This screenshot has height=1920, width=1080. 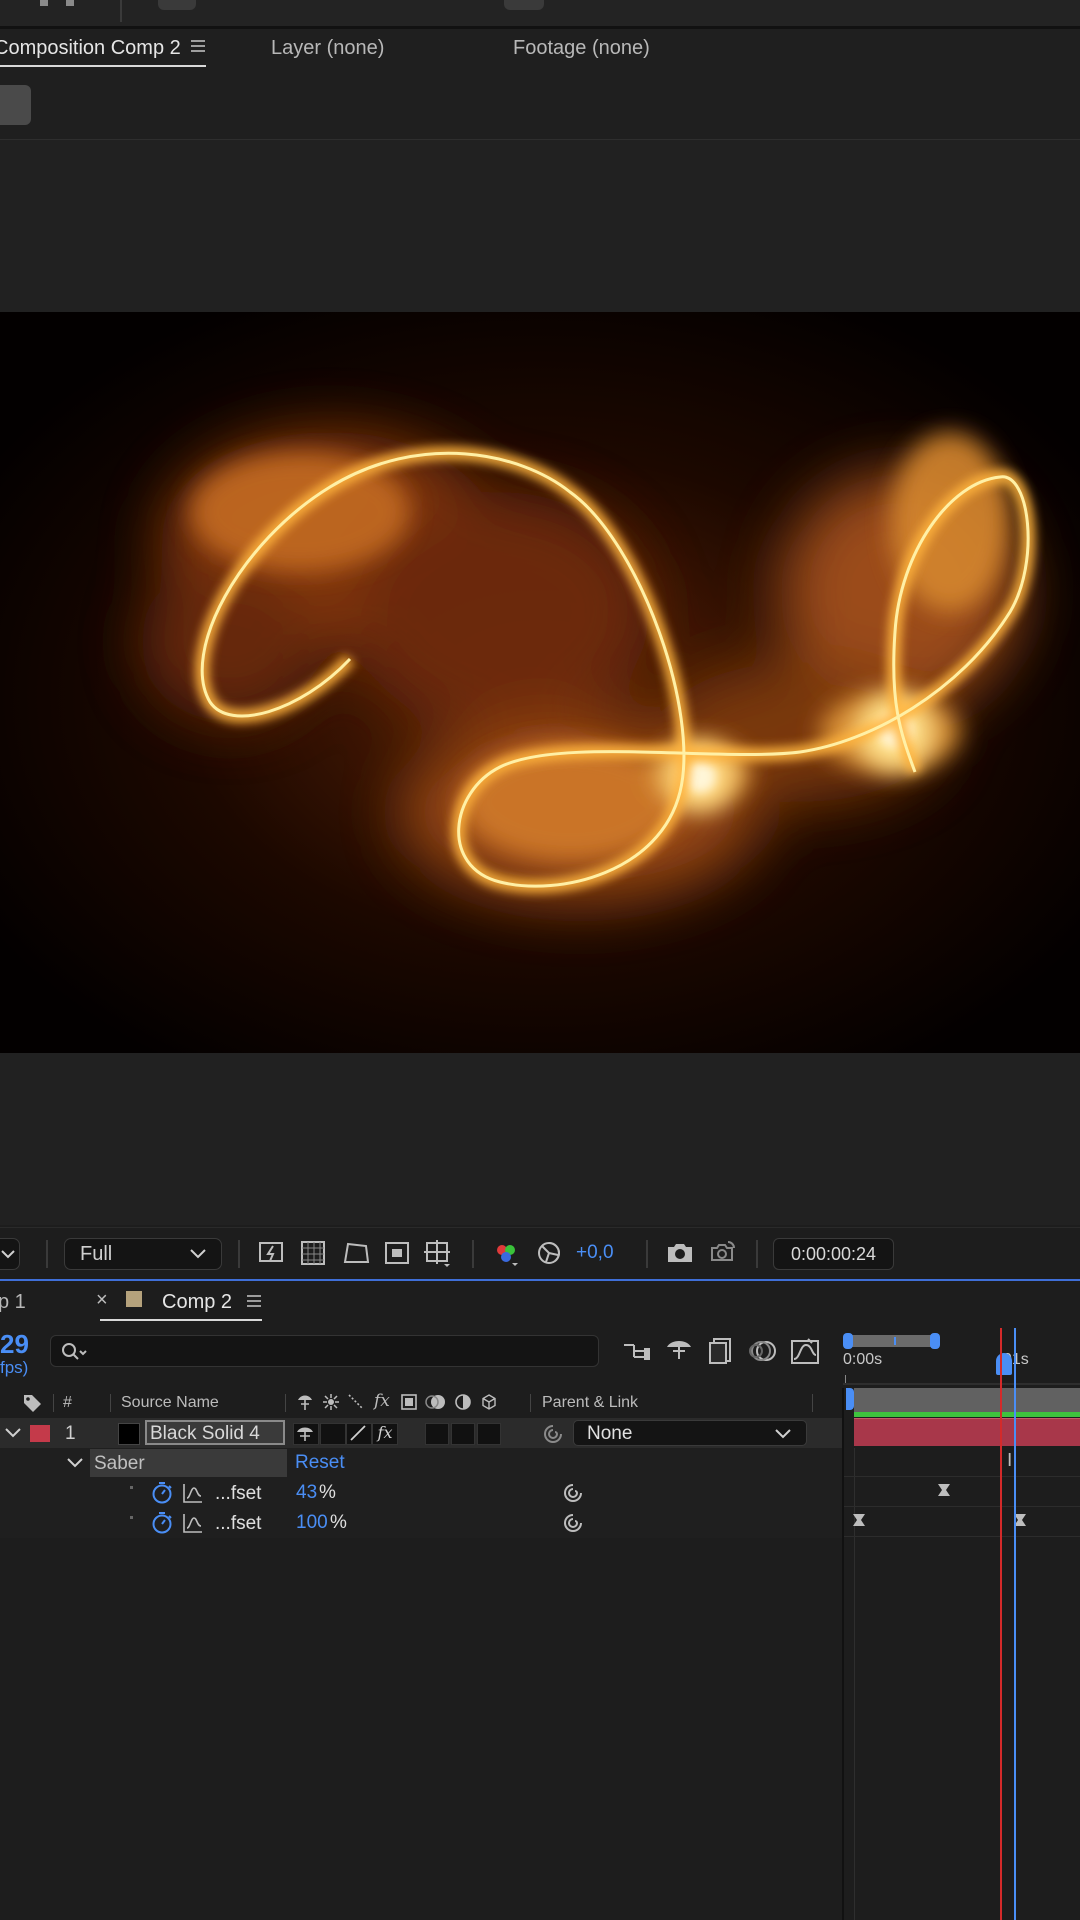 What do you see at coordinates (962, 1476) in the screenshot?
I see `track-divider` at bounding box center [962, 1476].